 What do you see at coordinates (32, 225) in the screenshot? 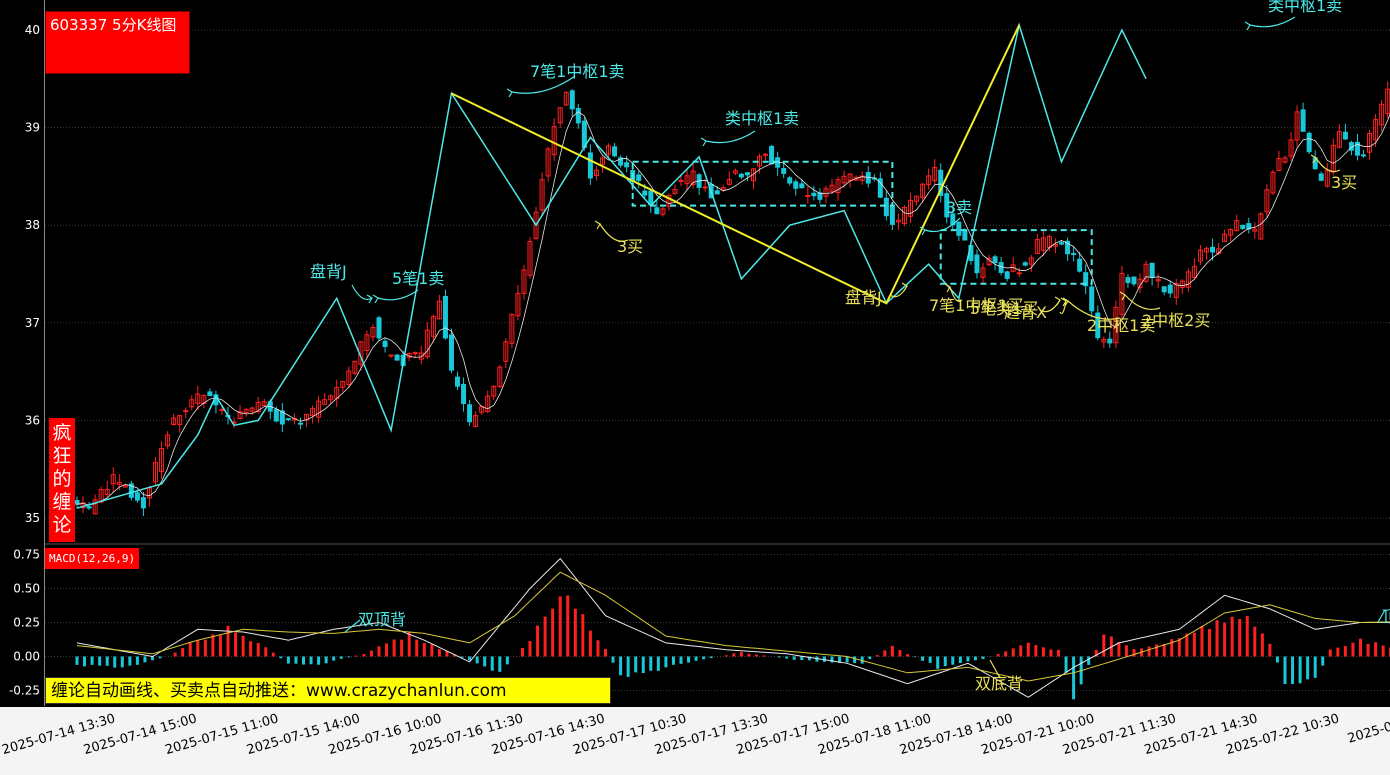
I see `price-tick-label: 38` at bounding box center [32, 225].